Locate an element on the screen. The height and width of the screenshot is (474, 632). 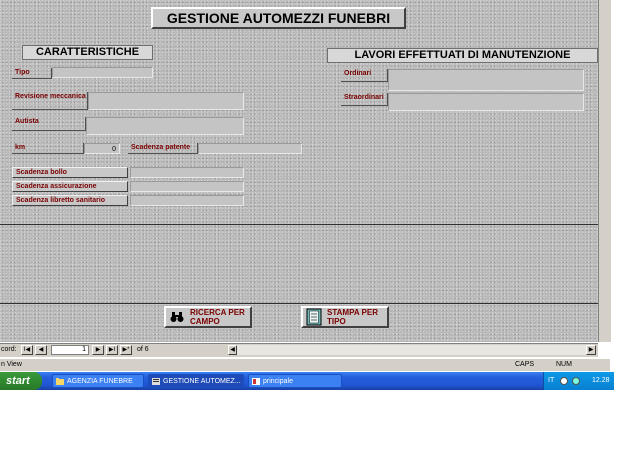
field-straordinari is located at coordinates (486, 102).